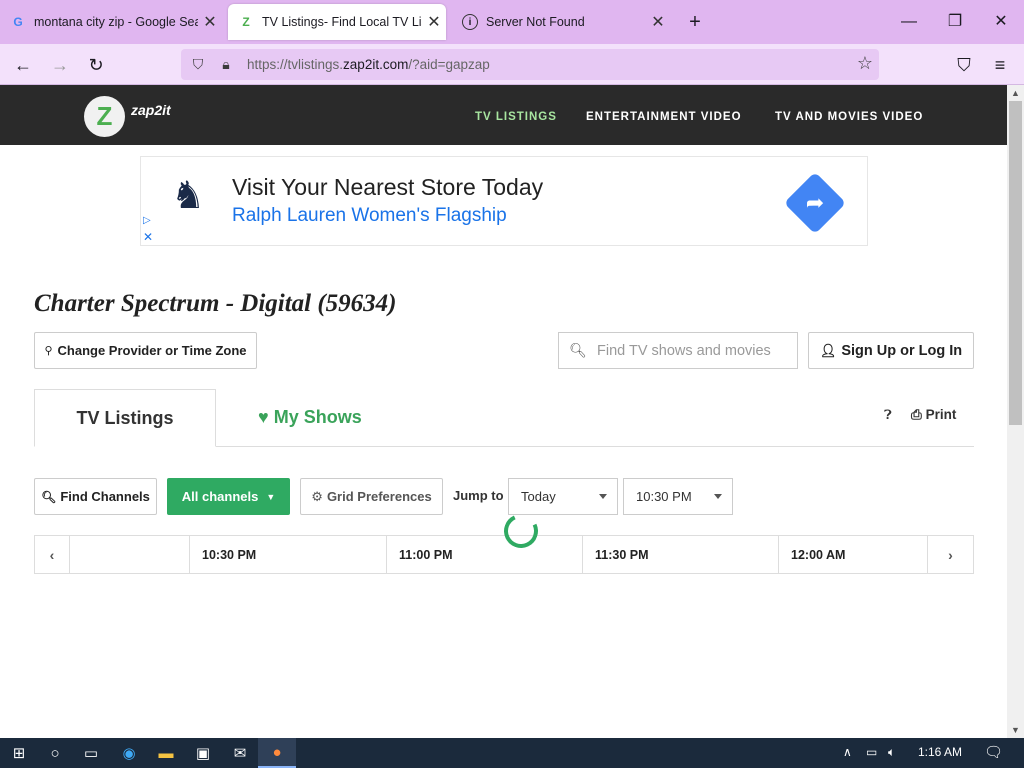 The image size is (1024, 768). I want to click on time-slot: 12:00 AM, so click(853, 554).